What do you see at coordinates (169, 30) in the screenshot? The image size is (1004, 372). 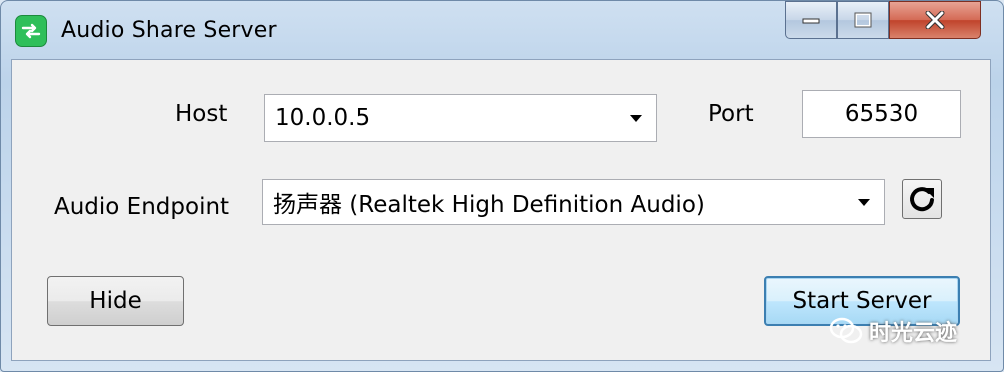 I see `window-title: Audio Share Server` at bounding box center [169, 30].